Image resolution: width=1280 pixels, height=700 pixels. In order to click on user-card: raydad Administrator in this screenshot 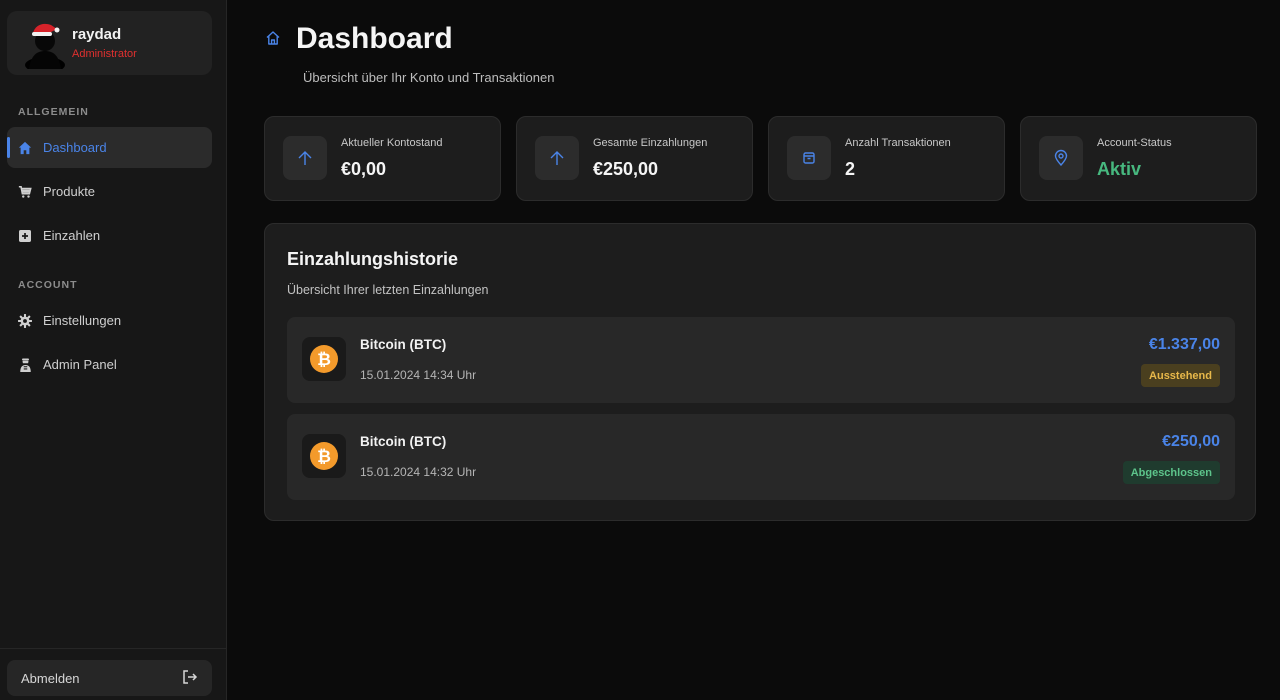, I will do `click(109, 43)`.